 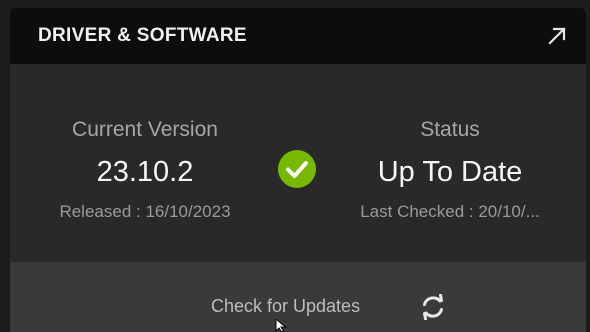 I want to click on panel-title: DRIVER & SOFTWARE, so click(x=142, y=35).